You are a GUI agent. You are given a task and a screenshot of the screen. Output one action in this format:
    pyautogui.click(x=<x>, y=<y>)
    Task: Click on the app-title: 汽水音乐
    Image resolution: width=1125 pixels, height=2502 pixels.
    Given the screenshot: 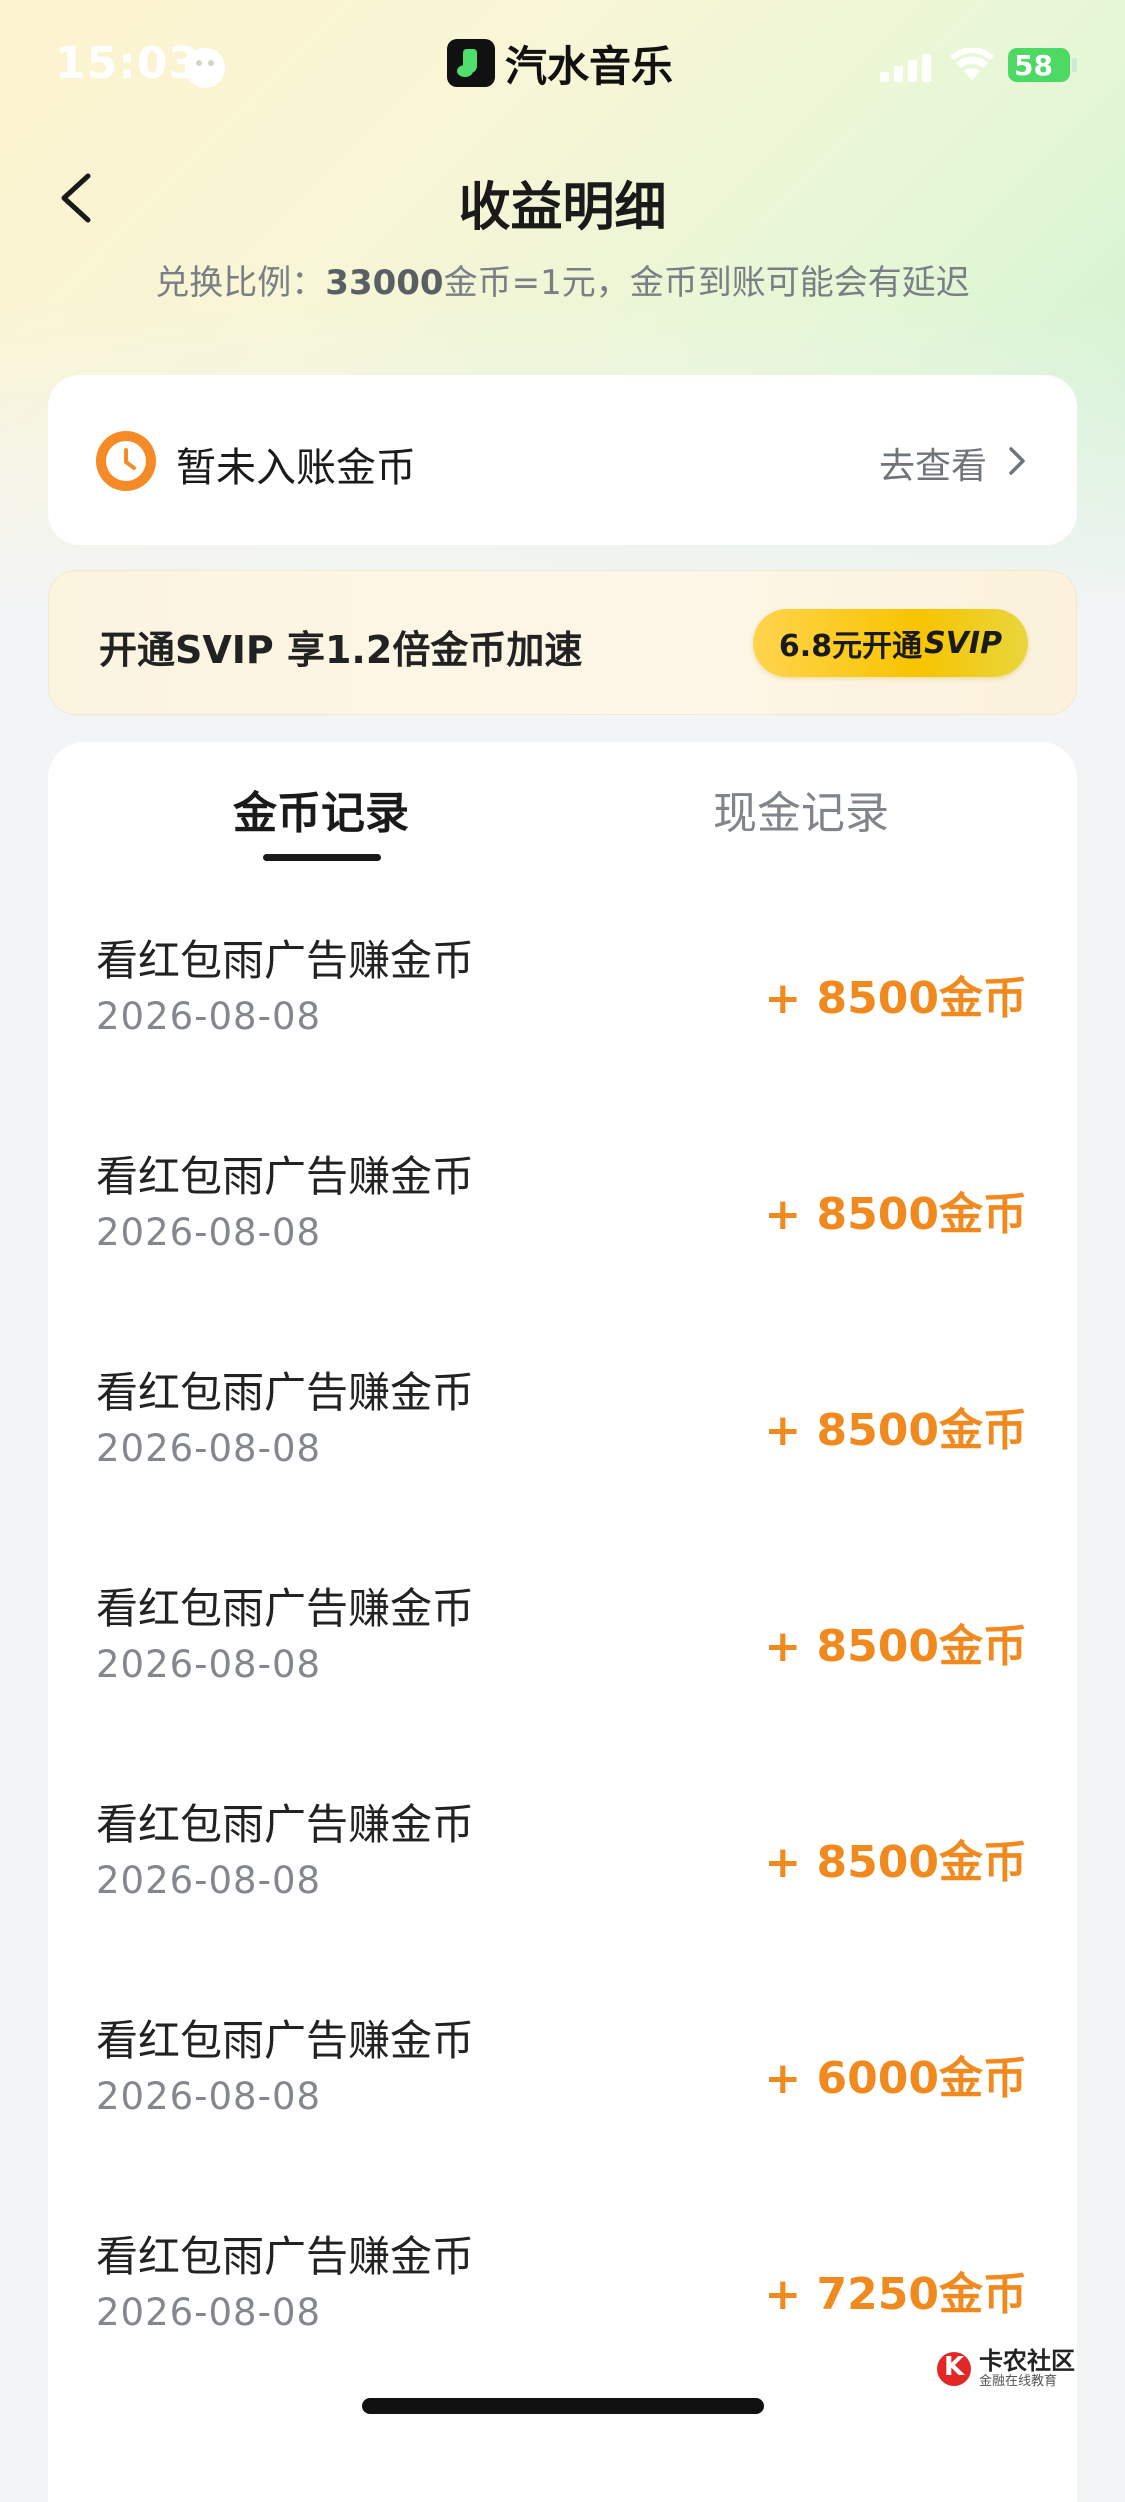 What is the action you would take?
    pyautogui.click(x=560, y=64)
    